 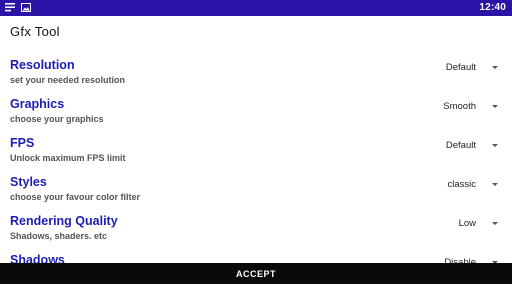 What do you see at coordinates (256, 273) in the screenshot?
I see `accept-button: ACCEPT` at bounding box center [256, 273].